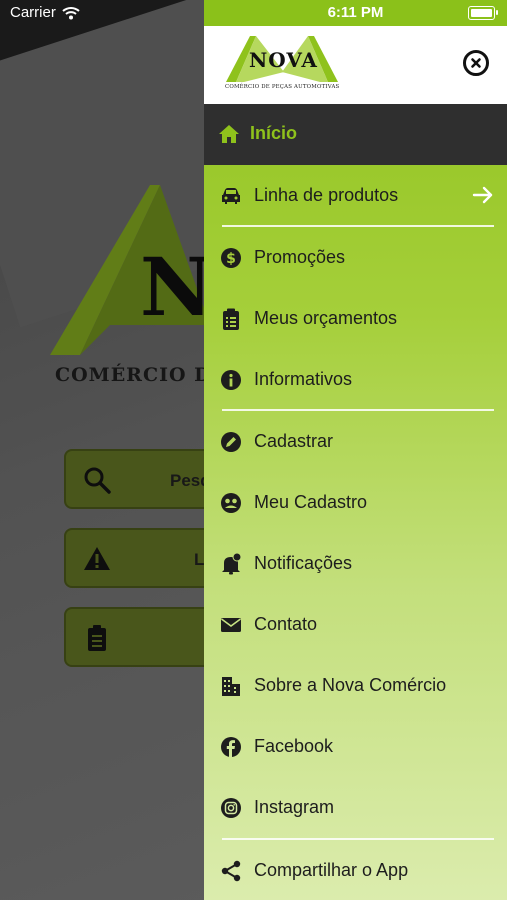  What do you see at coordinates (33, 12) in the screenshot?
I see `carrier-label: Carrier` at bounding box center [33, 12].